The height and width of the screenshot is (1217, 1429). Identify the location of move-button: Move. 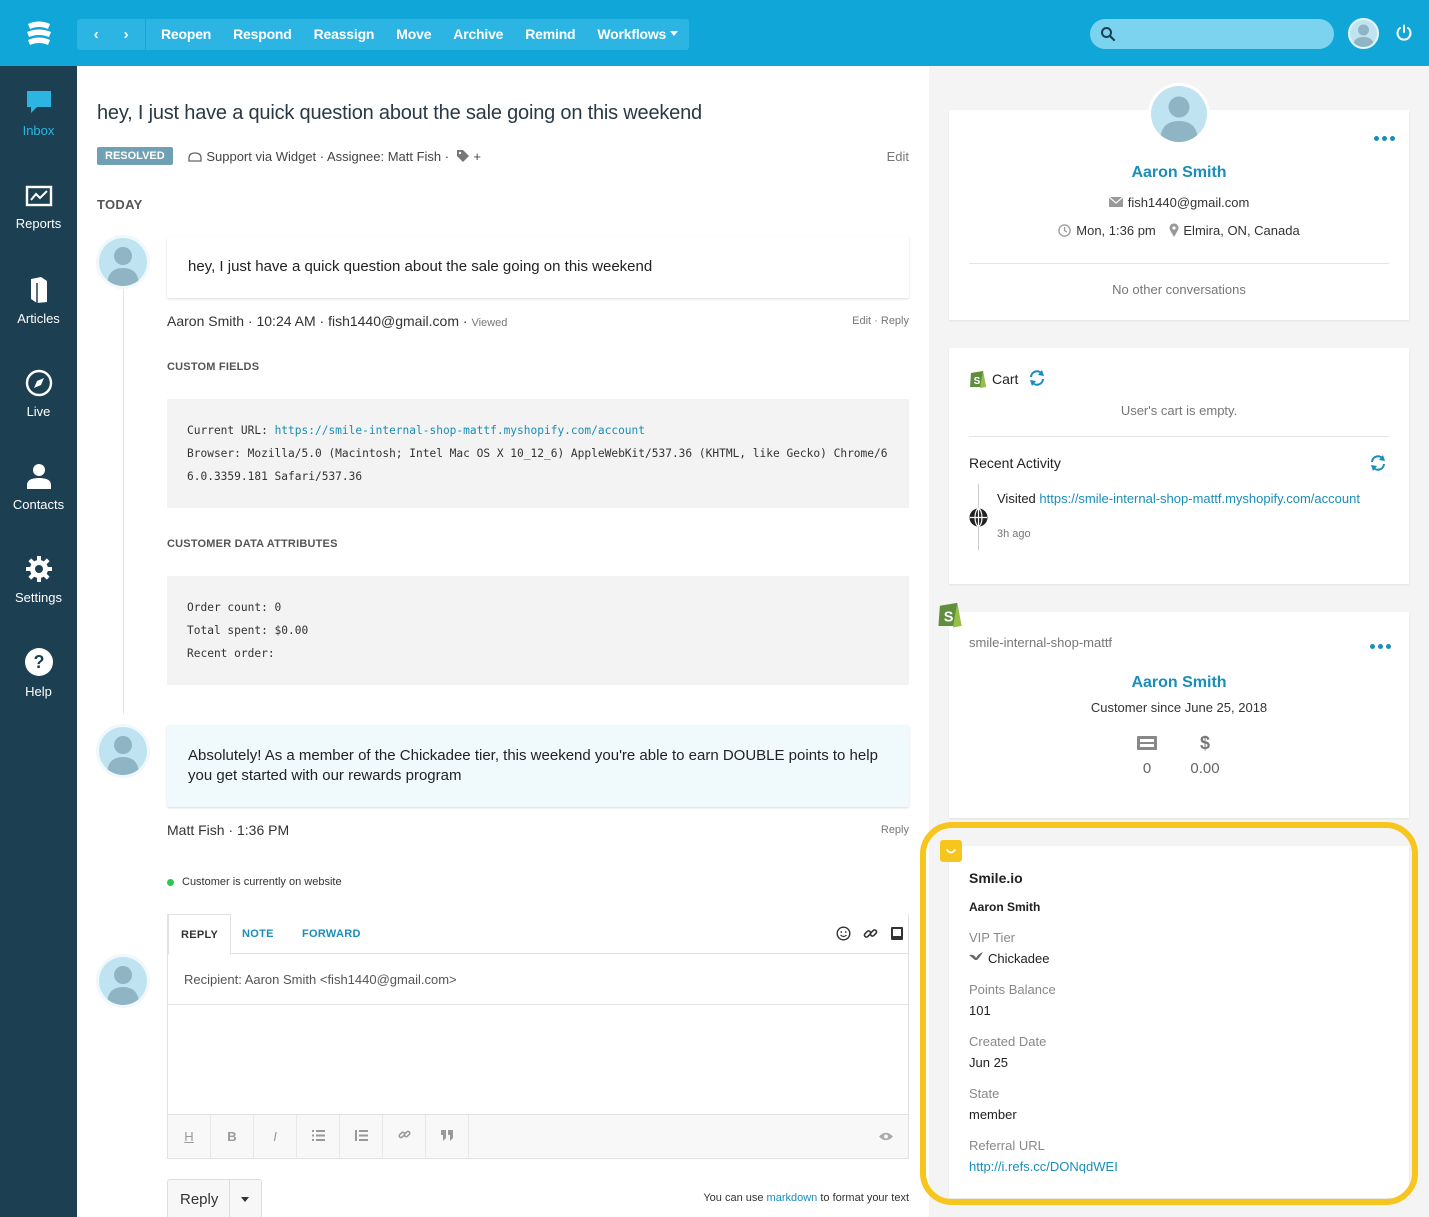
(413, 34).